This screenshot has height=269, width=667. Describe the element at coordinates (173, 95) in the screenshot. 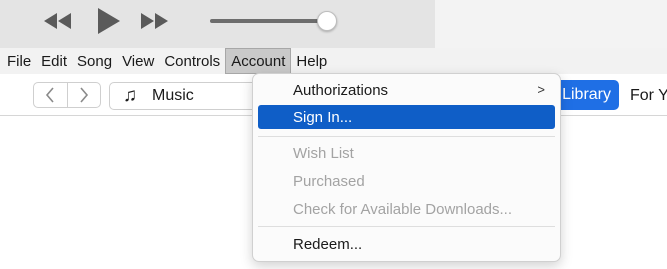

I see `media-kind-label: Music` at that location.